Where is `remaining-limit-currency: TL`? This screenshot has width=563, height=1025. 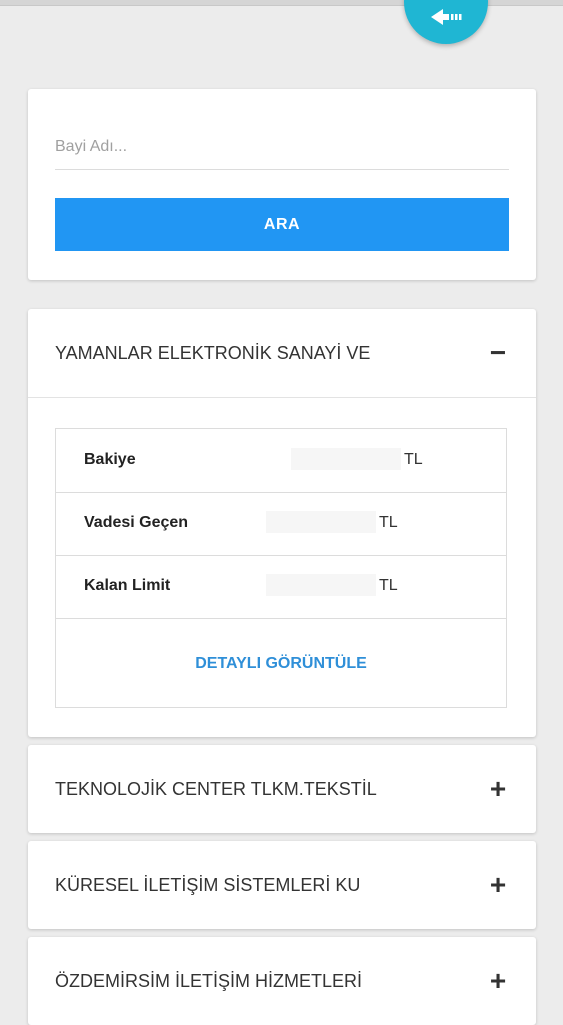 remaining-limit-currency: TL is located at coordinates (388, 585).